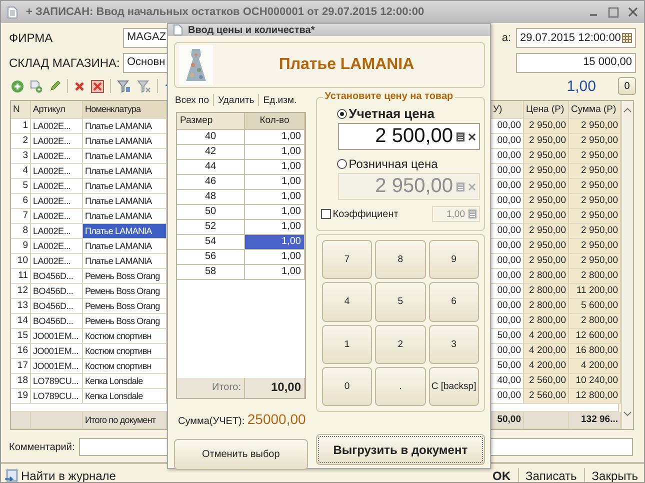 The image size is (645, 483). What do you see at coordinates (576, 38) in the screenshot?
I see `date-field: 29.07.2015 12:00:00` at bounding box center [576, 38].